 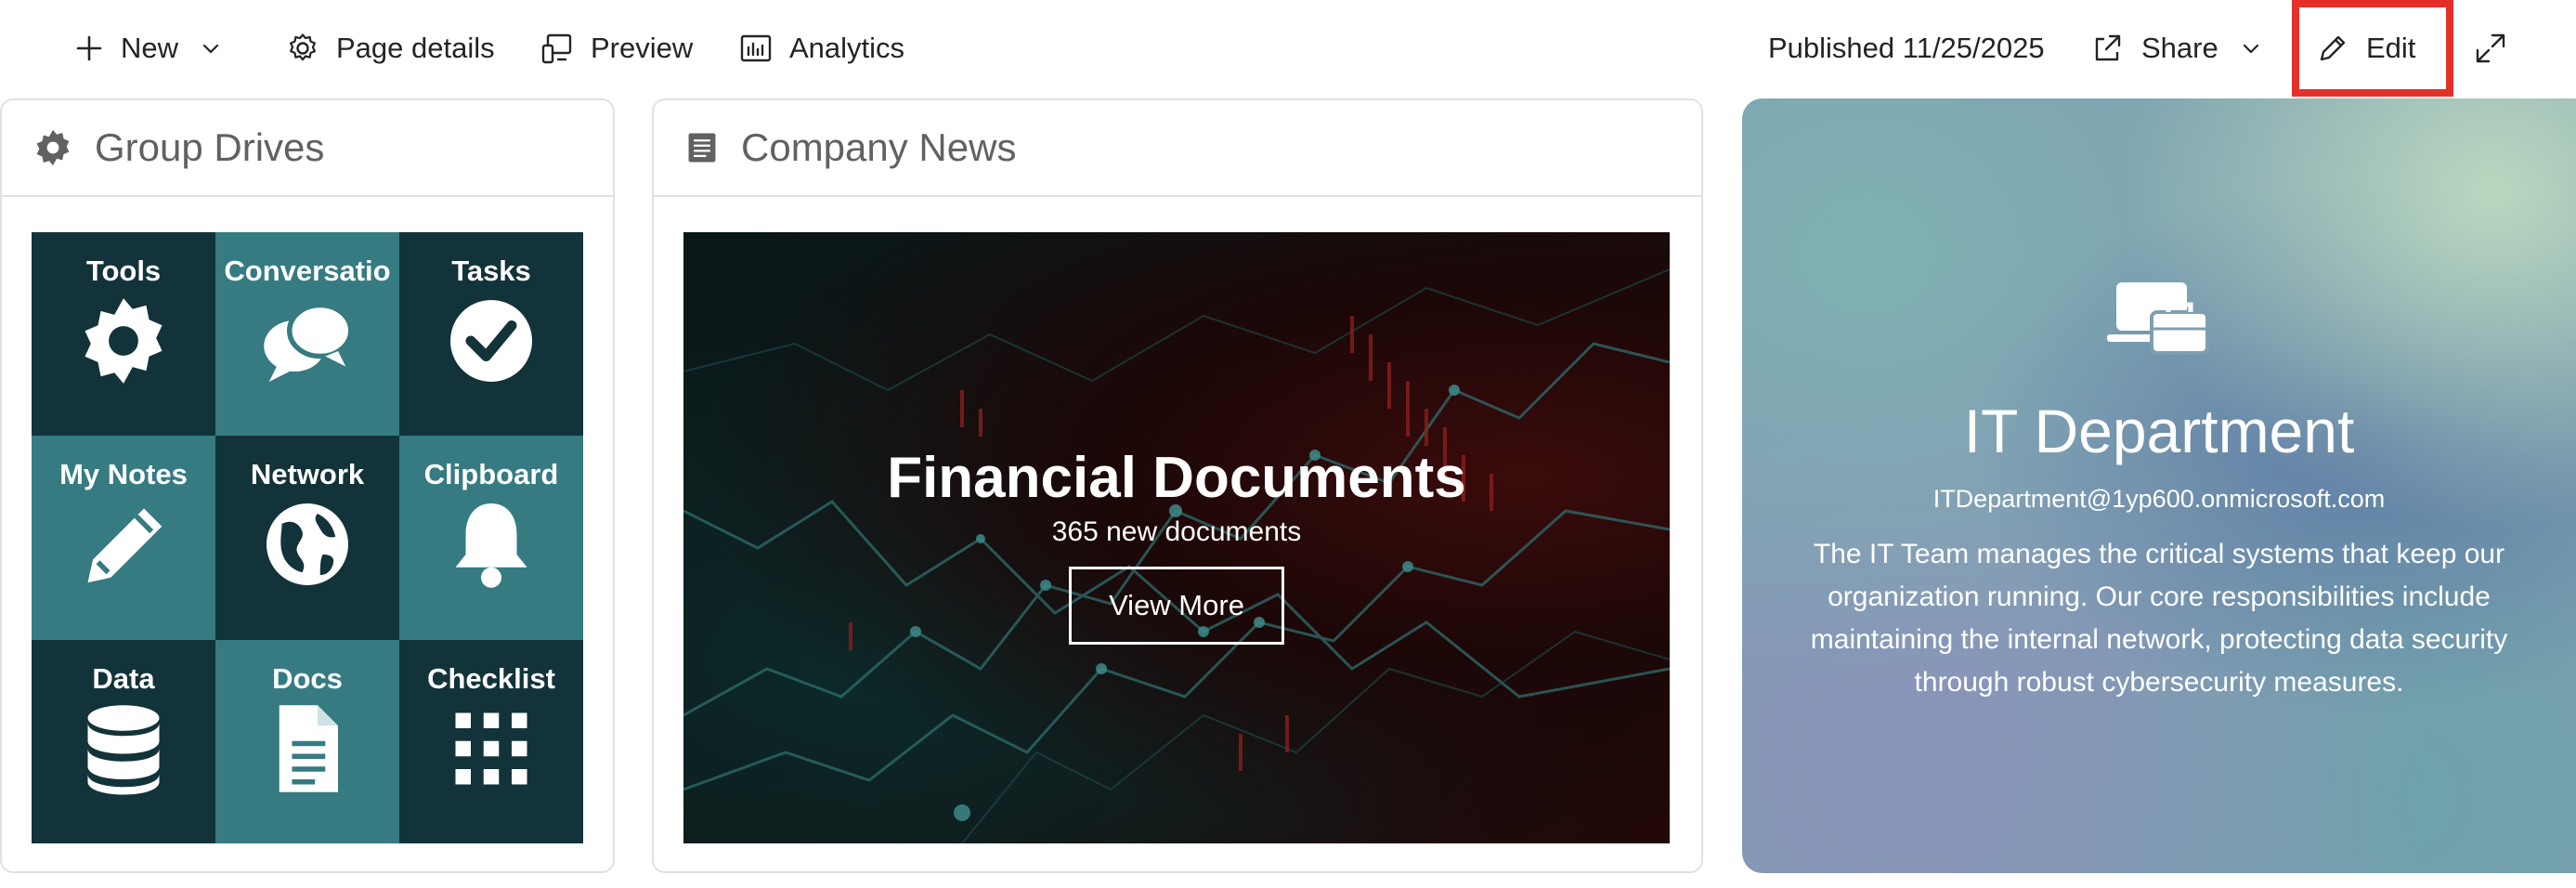 I want to click on check-circle-icon, so click(x=491, y=341).